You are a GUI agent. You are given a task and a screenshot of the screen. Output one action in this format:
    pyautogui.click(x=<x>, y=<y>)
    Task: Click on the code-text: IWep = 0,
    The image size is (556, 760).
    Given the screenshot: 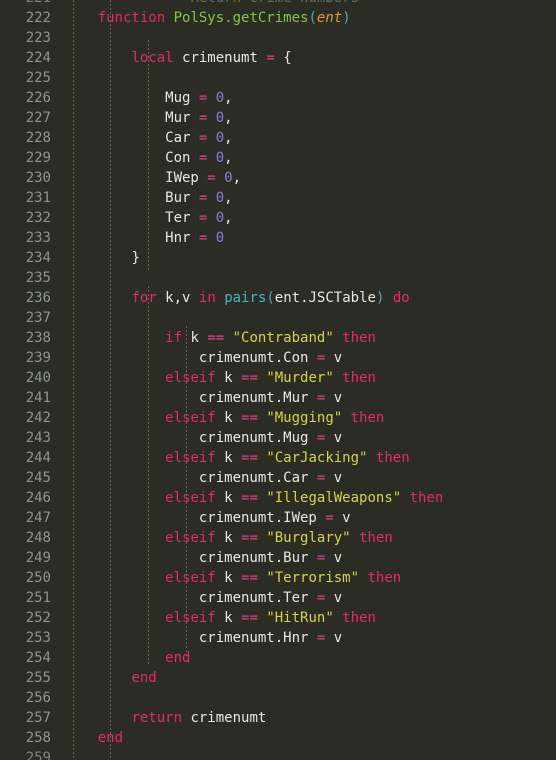 What is the action you would take?
    pyautogui.click(x=152, y=178)
    